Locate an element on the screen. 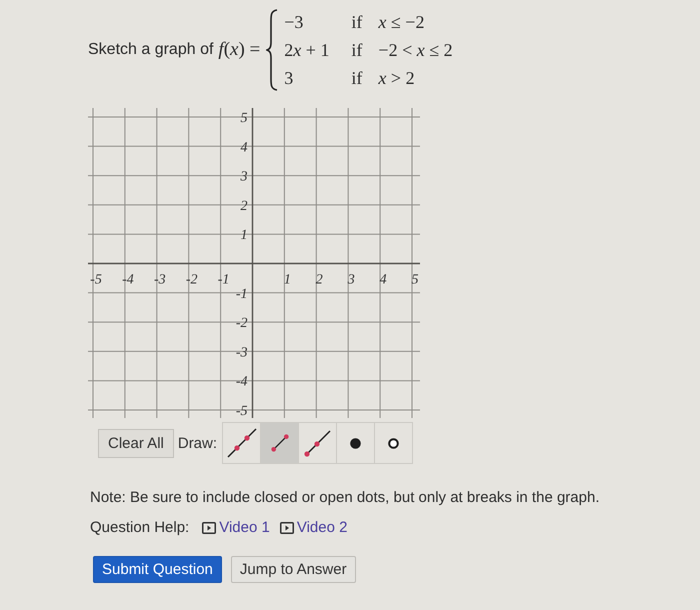  x-axis-label: -3 is located at coordinates (160, 280).